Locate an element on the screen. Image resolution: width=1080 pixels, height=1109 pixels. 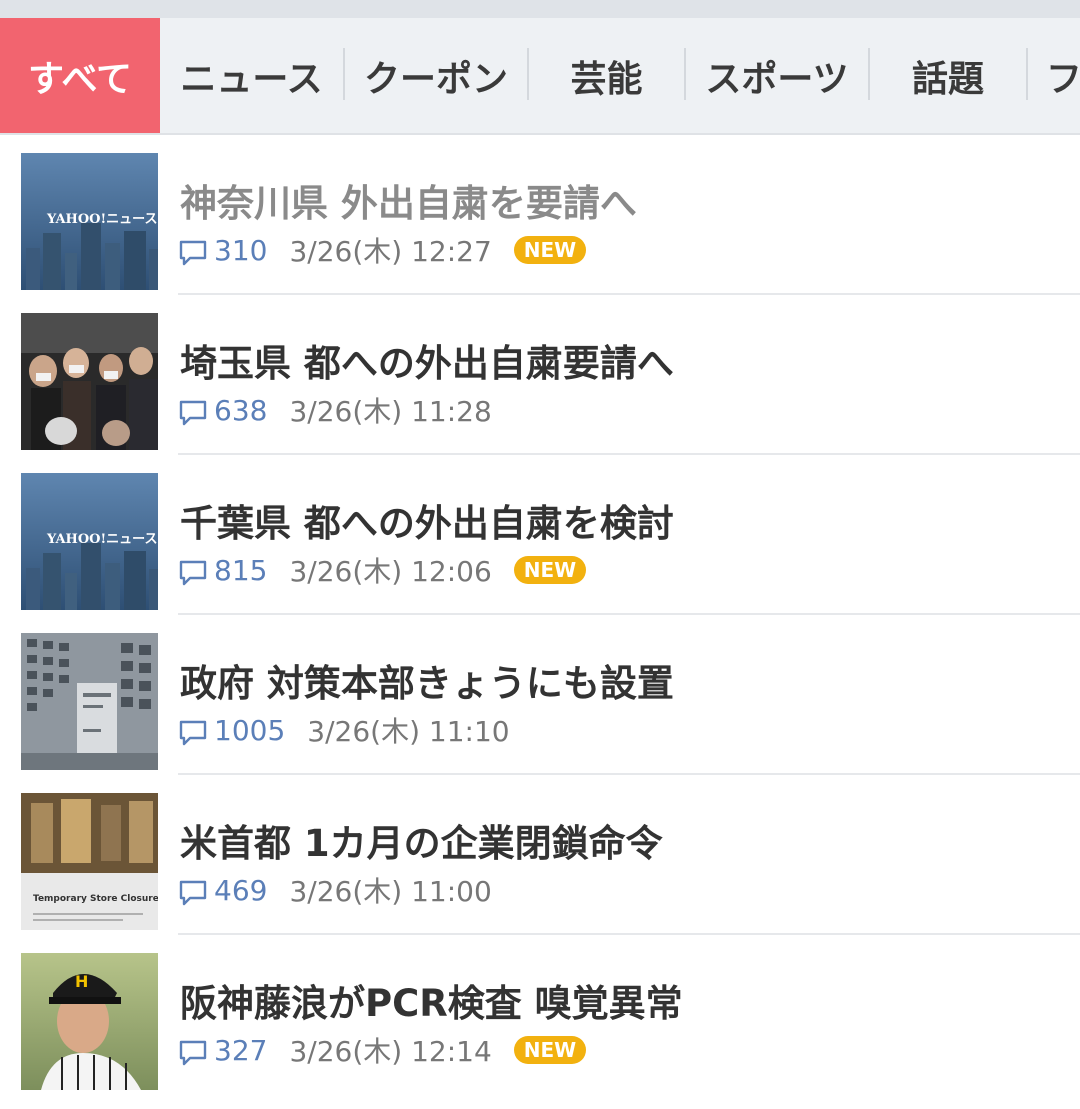
government-building-thumbnail is located at coordinates (89, 701).